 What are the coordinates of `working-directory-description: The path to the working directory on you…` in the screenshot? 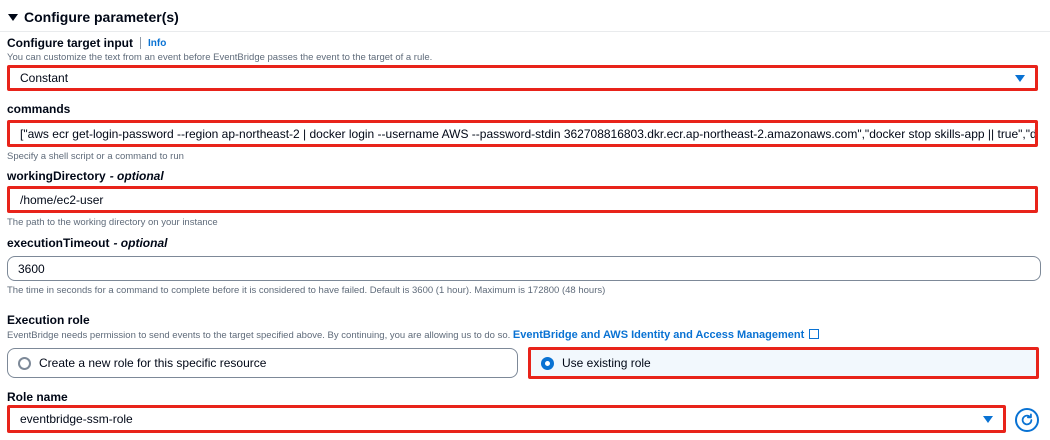 It's located at (112, 222).